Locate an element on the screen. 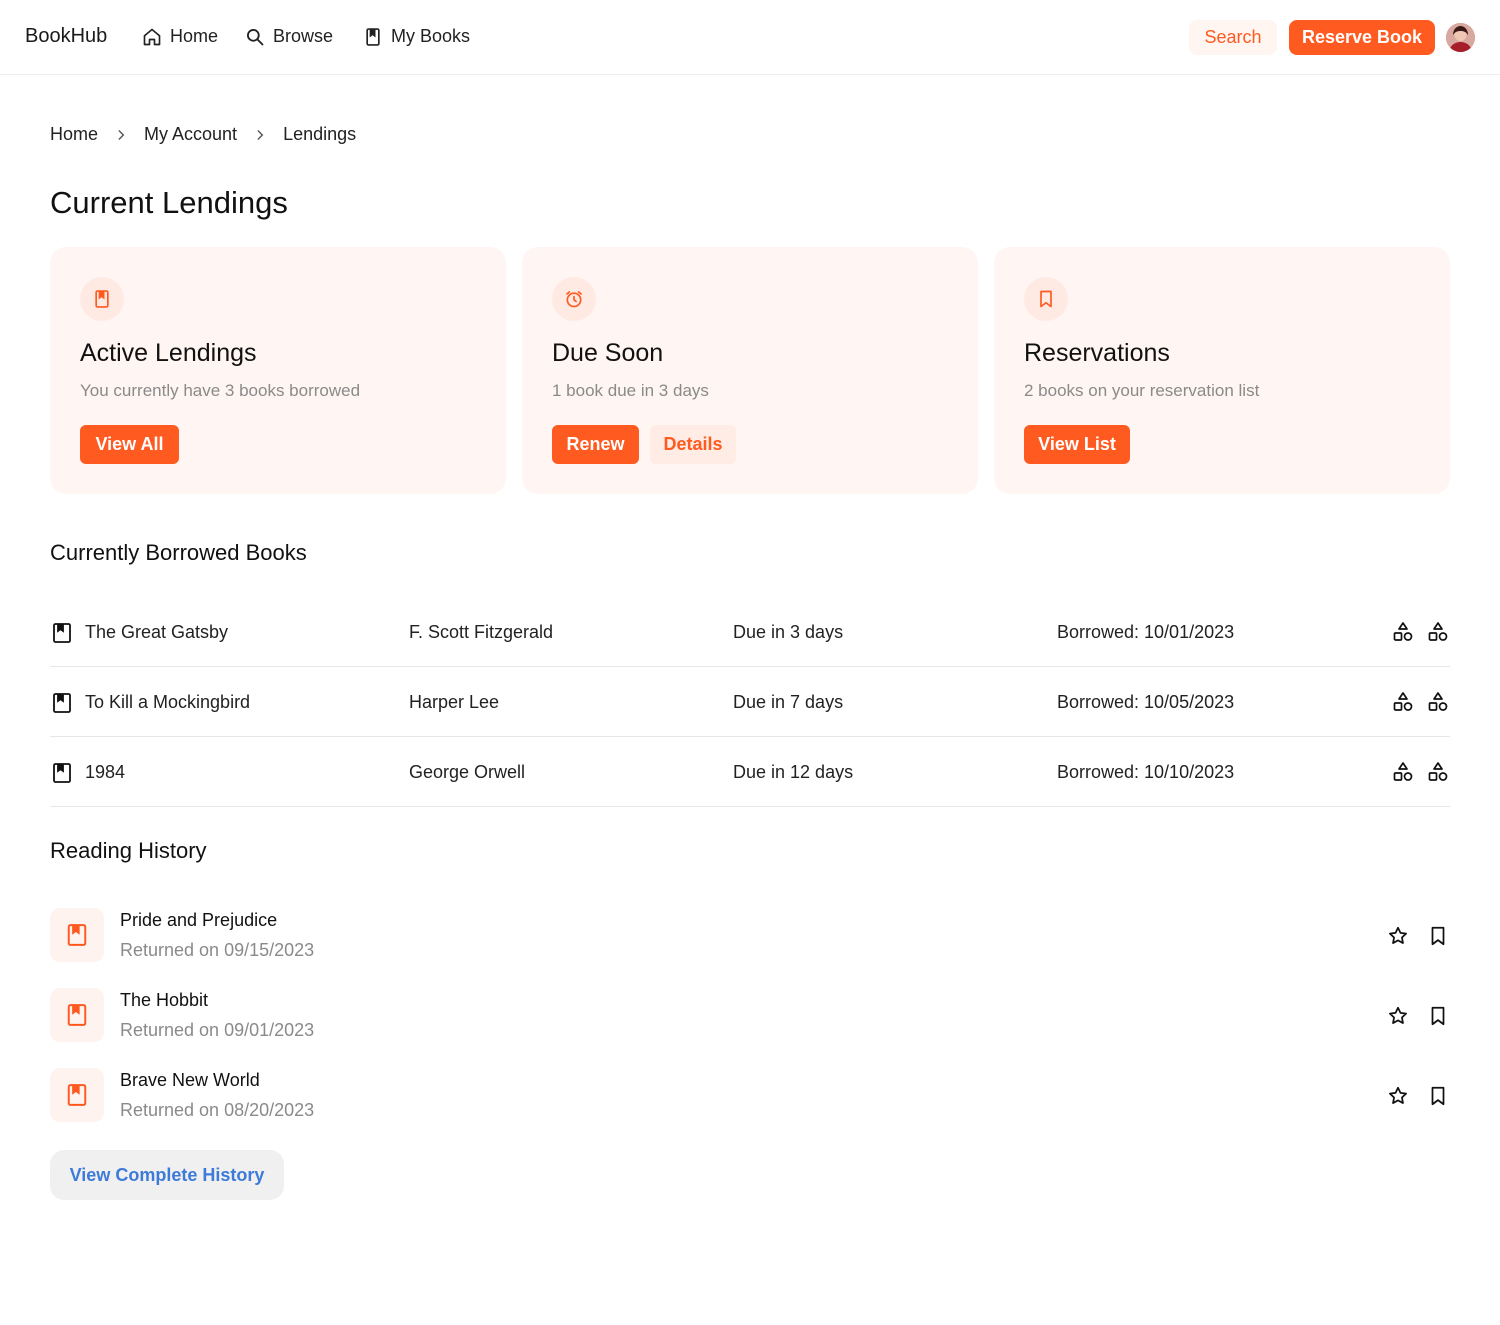 This screenshot has height=1325, width=1500. page-title: Current Lendings is located at coordinates (169, 202).